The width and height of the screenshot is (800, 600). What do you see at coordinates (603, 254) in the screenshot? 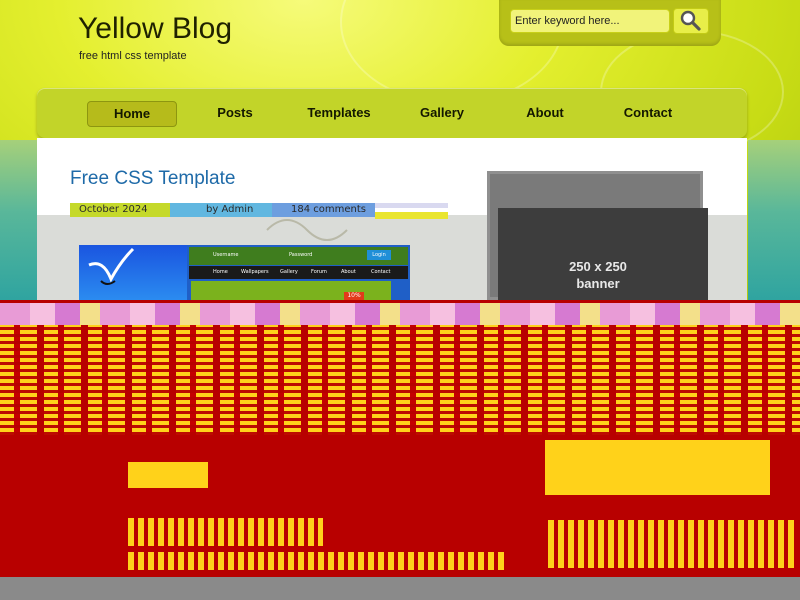
I see `ad-banner: 250 x 250 banner` at bounding box center [603, 254].